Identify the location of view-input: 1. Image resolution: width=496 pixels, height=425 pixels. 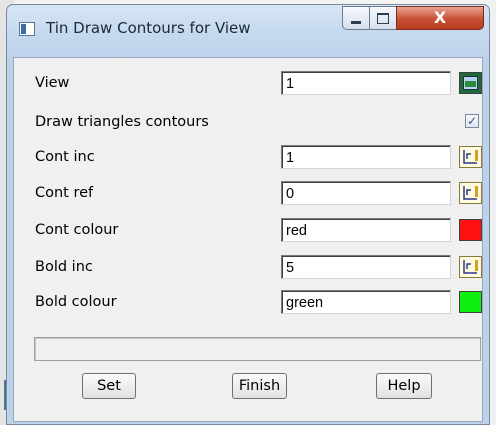
(366, 83).